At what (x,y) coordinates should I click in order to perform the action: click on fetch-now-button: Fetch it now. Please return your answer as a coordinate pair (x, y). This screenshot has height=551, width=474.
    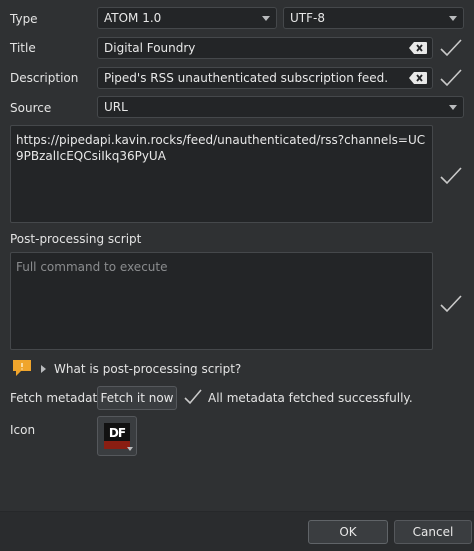
    Looking at the image, I should click on (137, 398).